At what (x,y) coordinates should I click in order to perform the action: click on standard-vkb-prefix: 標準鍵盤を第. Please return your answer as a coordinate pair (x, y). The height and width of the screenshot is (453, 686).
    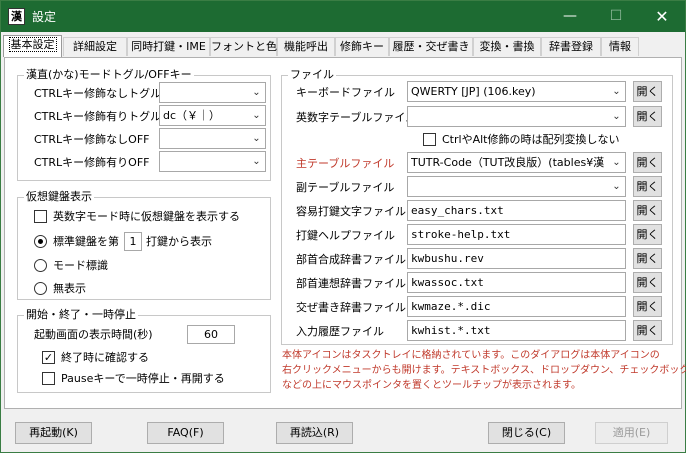
    Looking at the image, I should click on (86, 241).